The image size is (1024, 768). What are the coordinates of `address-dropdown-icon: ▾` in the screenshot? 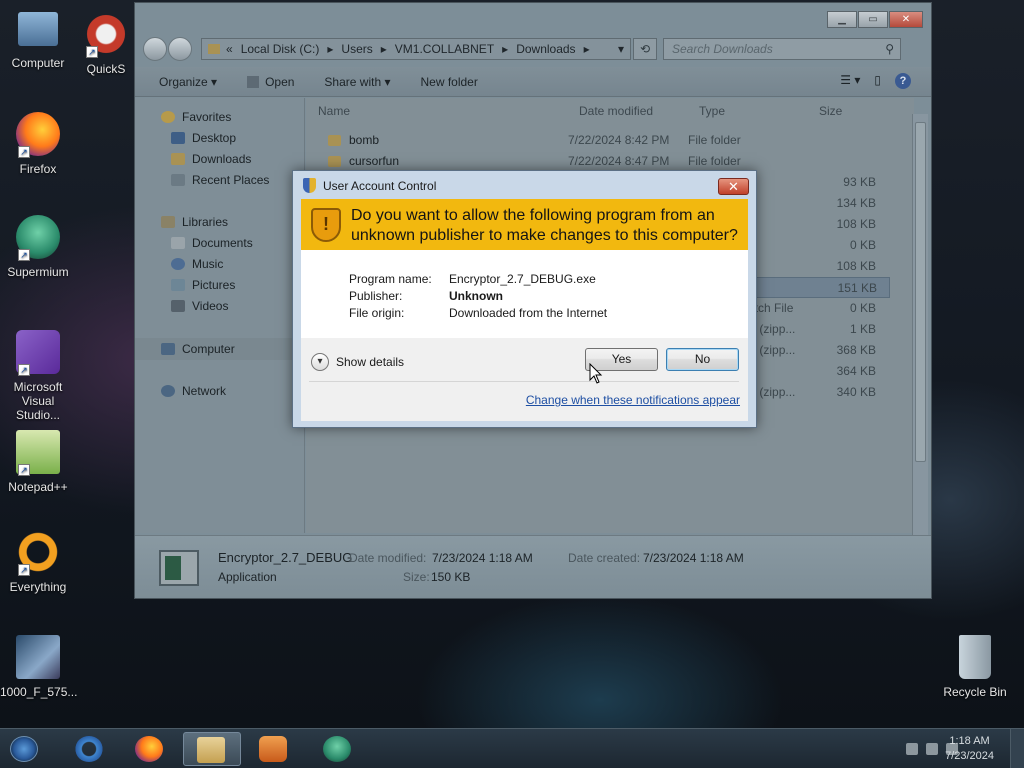 It's located at (621, 49).